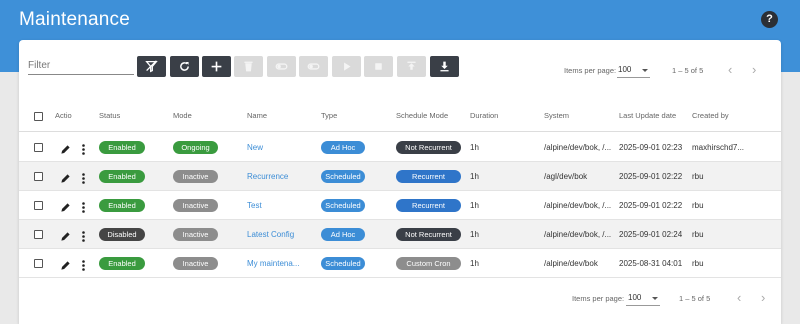 The width and height of the screenshot is (800, 324). What do you see at coordinates (428, 205) in the screenshot?
I see `schedule-mode-badge: Recurrent` at bounding box center [428, 205].